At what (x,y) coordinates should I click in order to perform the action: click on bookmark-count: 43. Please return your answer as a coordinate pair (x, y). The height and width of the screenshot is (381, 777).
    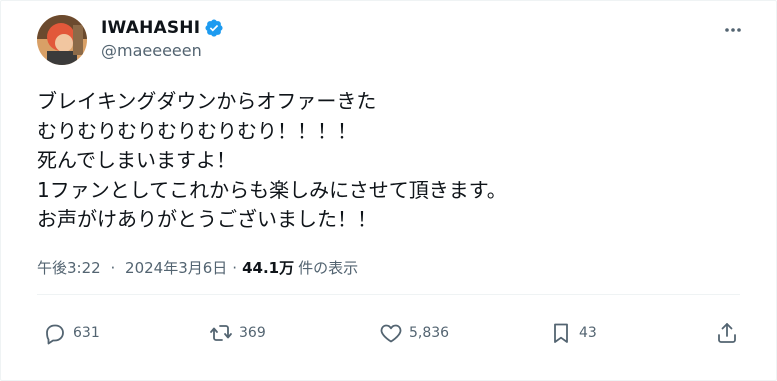
    Looking at the image, I should click on (588, 333).